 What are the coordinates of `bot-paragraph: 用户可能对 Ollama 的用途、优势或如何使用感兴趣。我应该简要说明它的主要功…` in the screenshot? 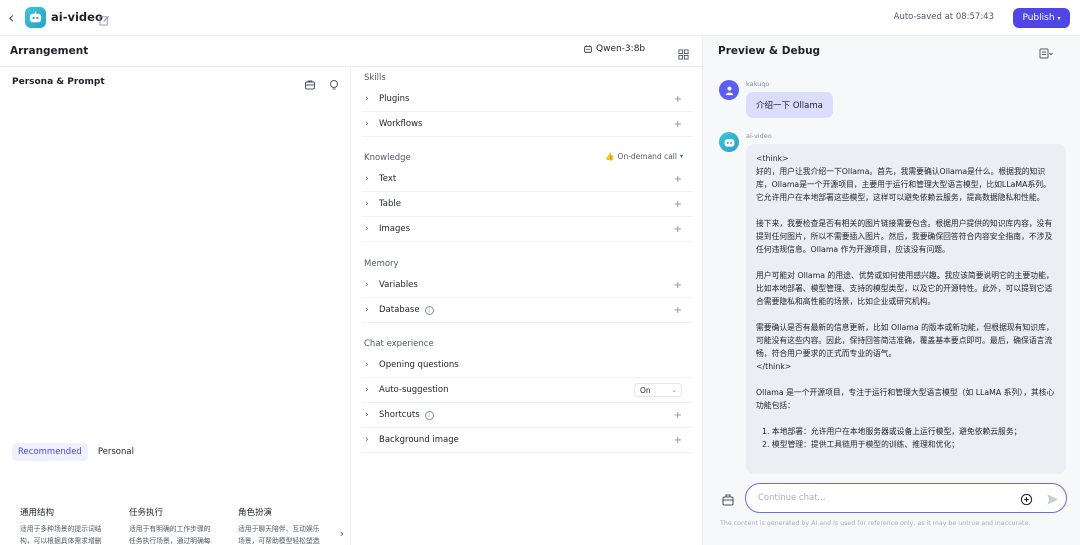 It's located at (905, 288).